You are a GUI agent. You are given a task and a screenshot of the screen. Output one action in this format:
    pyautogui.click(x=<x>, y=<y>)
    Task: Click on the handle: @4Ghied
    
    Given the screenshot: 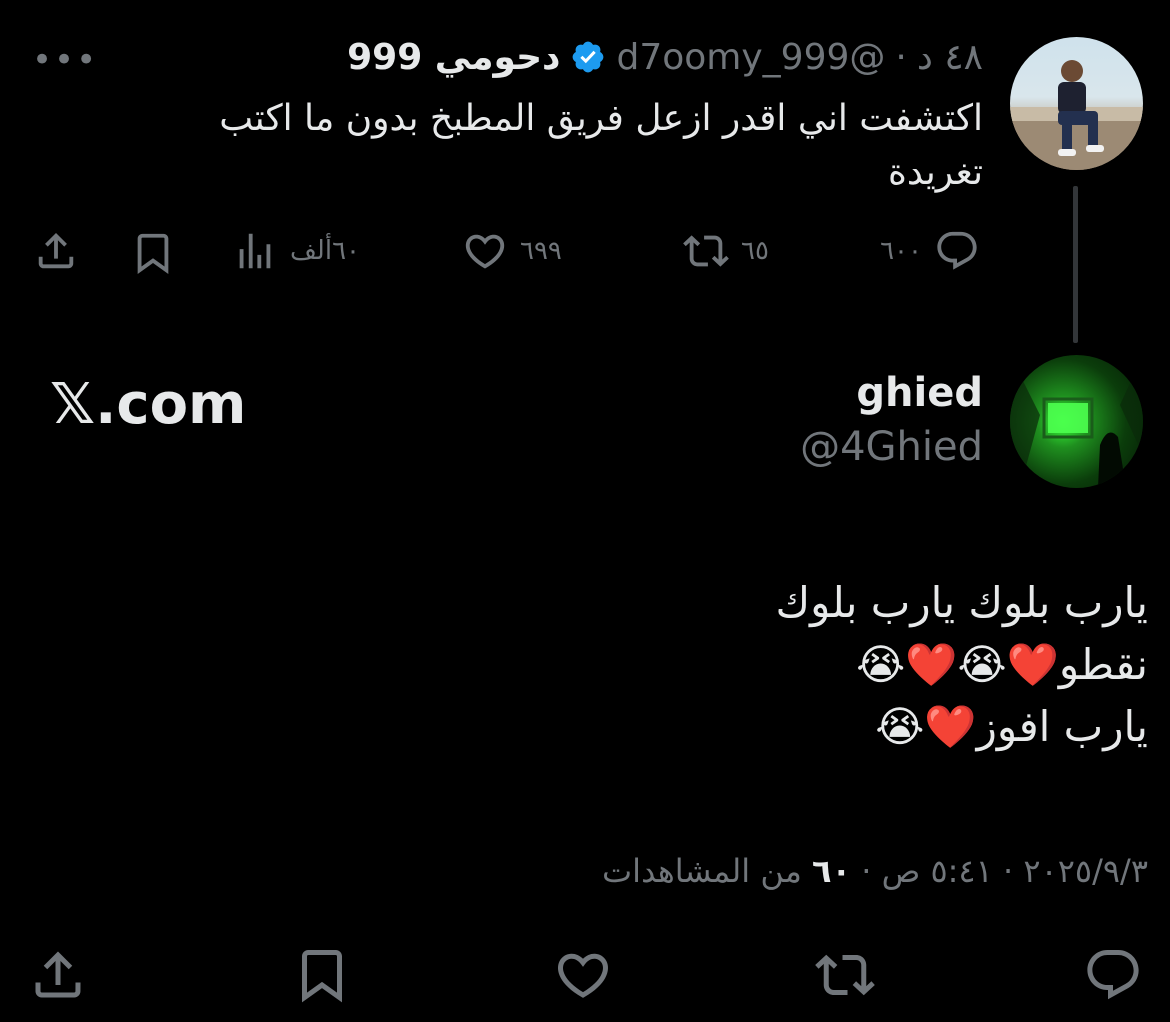 What is the action you would take?
    pyautogui.click(x=891, y=447)
    